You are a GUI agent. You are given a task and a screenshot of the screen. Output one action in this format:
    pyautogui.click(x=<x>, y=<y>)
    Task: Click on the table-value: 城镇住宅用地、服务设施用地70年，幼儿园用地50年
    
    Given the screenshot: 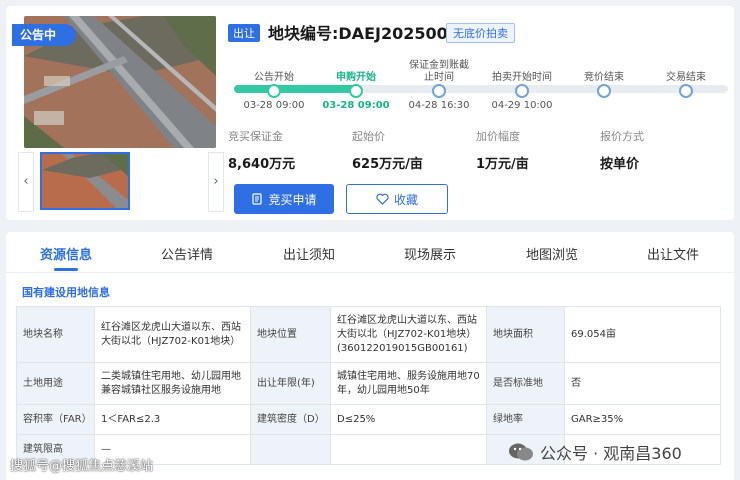 What is the action you would take?
    pyautogui.click(x=408, y=383)
    